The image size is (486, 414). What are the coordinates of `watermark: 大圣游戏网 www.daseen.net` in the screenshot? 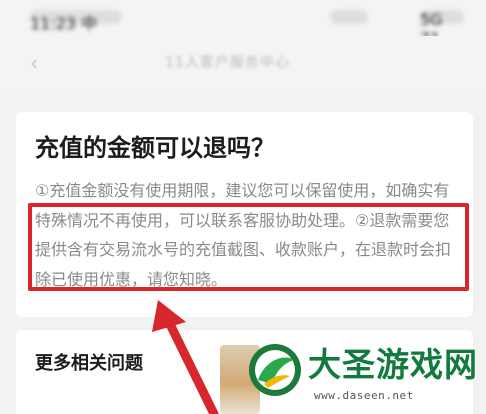 It's located at (366, 377).